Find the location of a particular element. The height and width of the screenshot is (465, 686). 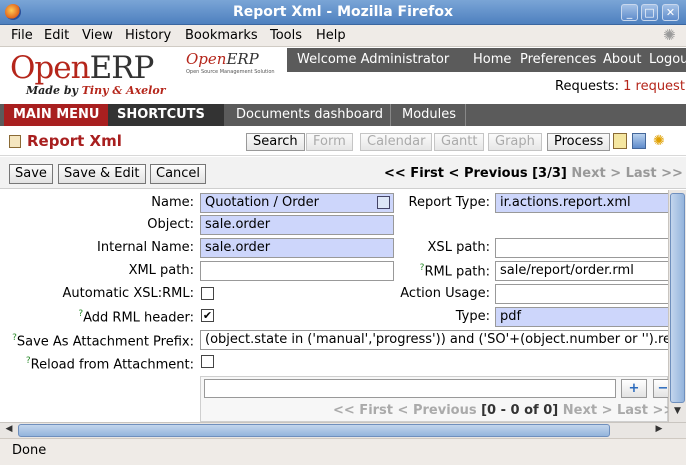

scroll-left-icon: ◀ is located at coordinates (9, 430).